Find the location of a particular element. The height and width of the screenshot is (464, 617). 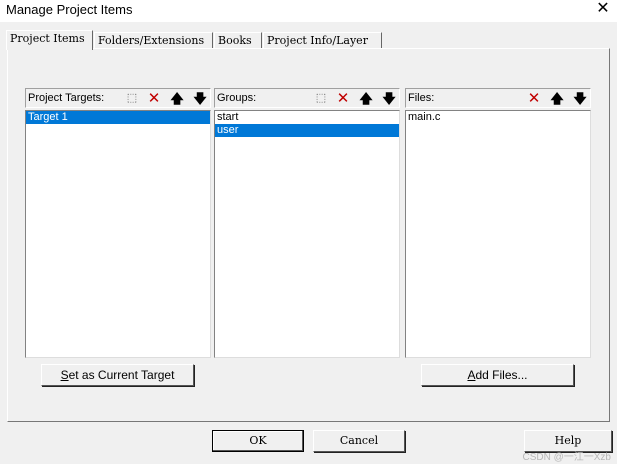

list-item: start is located at coordinates (307, 117).